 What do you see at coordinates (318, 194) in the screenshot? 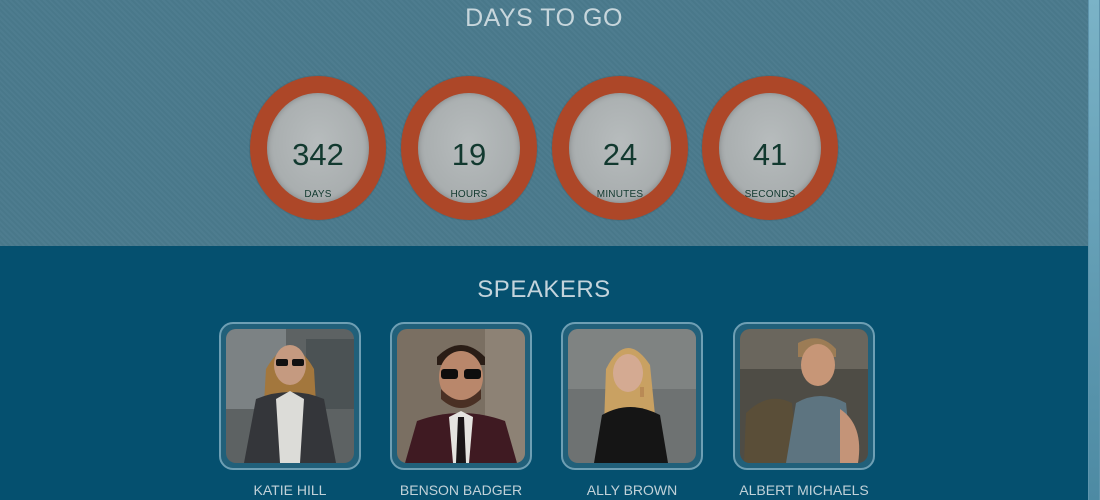
I see `countdown-unit: DAYS` at bounding box center [318, 194].